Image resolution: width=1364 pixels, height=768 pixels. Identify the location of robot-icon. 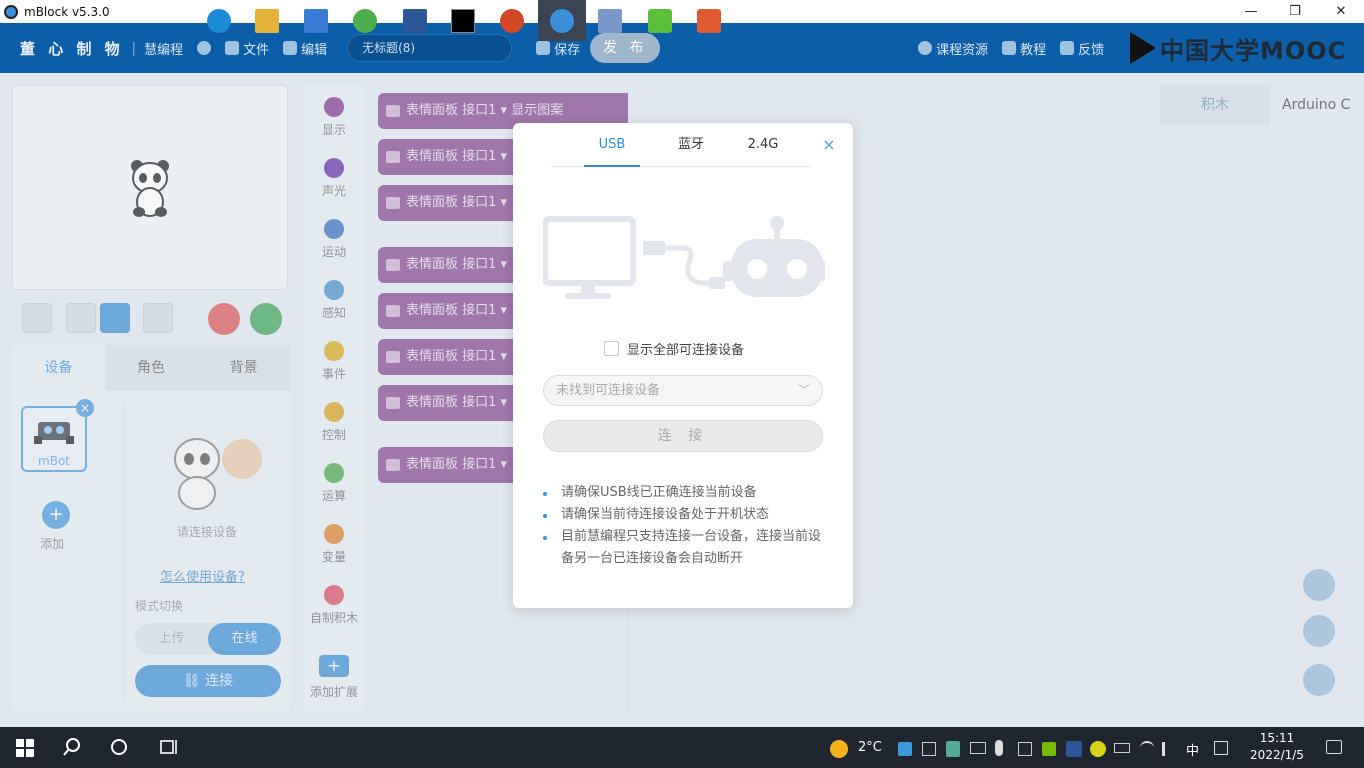
(774, 256).